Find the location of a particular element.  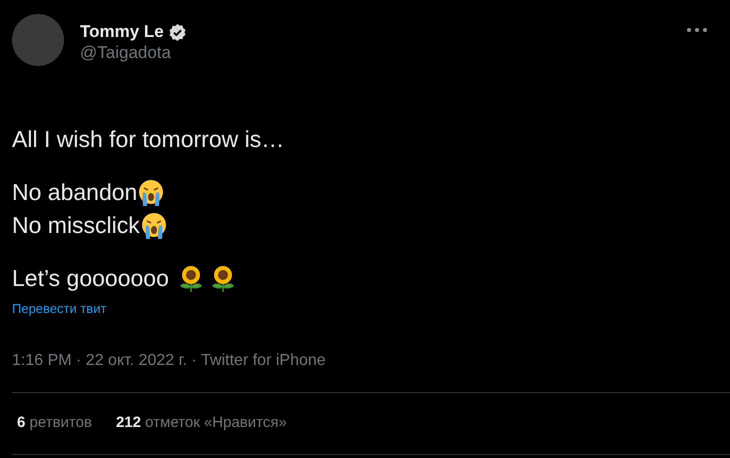

engagement-count: 212 отметок «Нравится» is located at coordinates (201, 423).